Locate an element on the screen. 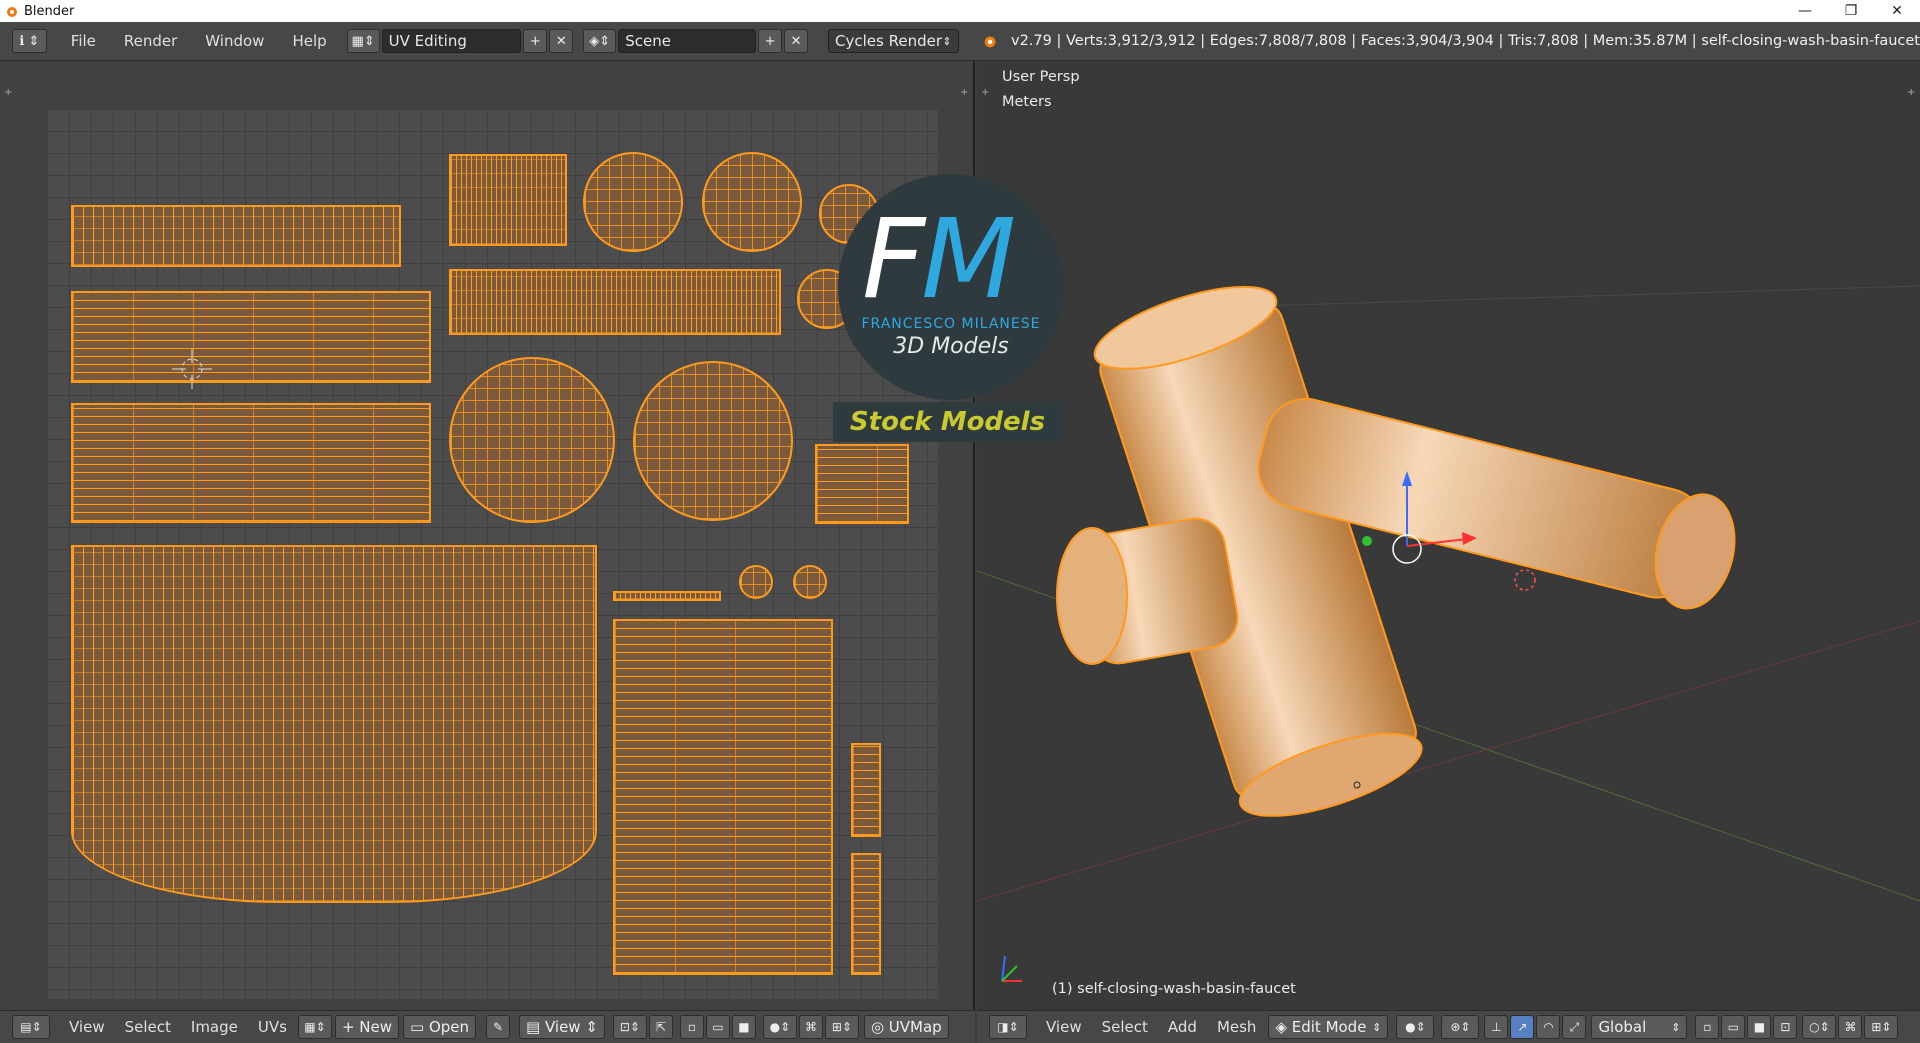 The image size is (1920, 1043). editor-type-3d-icon: ◨⇕ is located at coordinates (1008, 1027).